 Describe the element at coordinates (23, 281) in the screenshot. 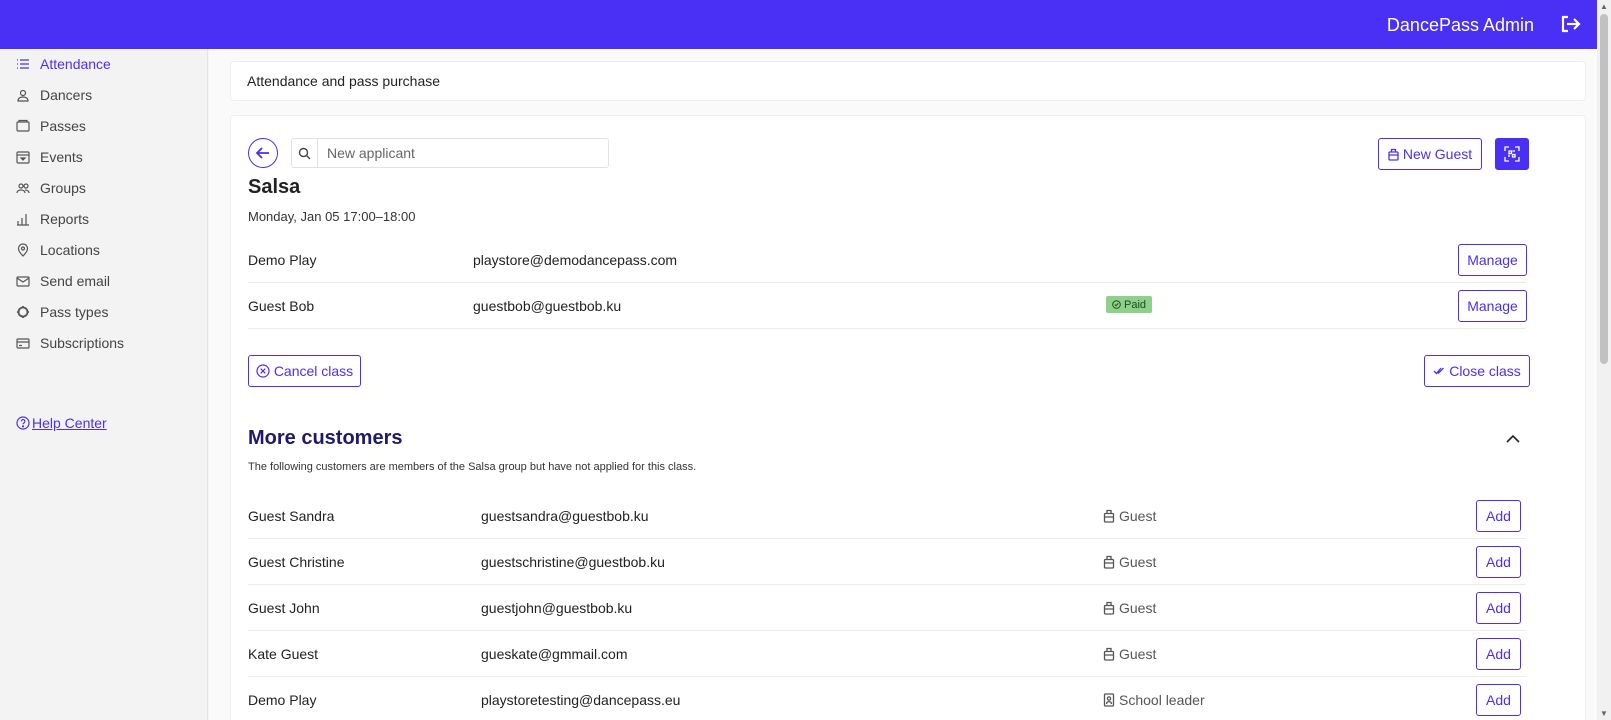

I see `mail-icon` at that location.